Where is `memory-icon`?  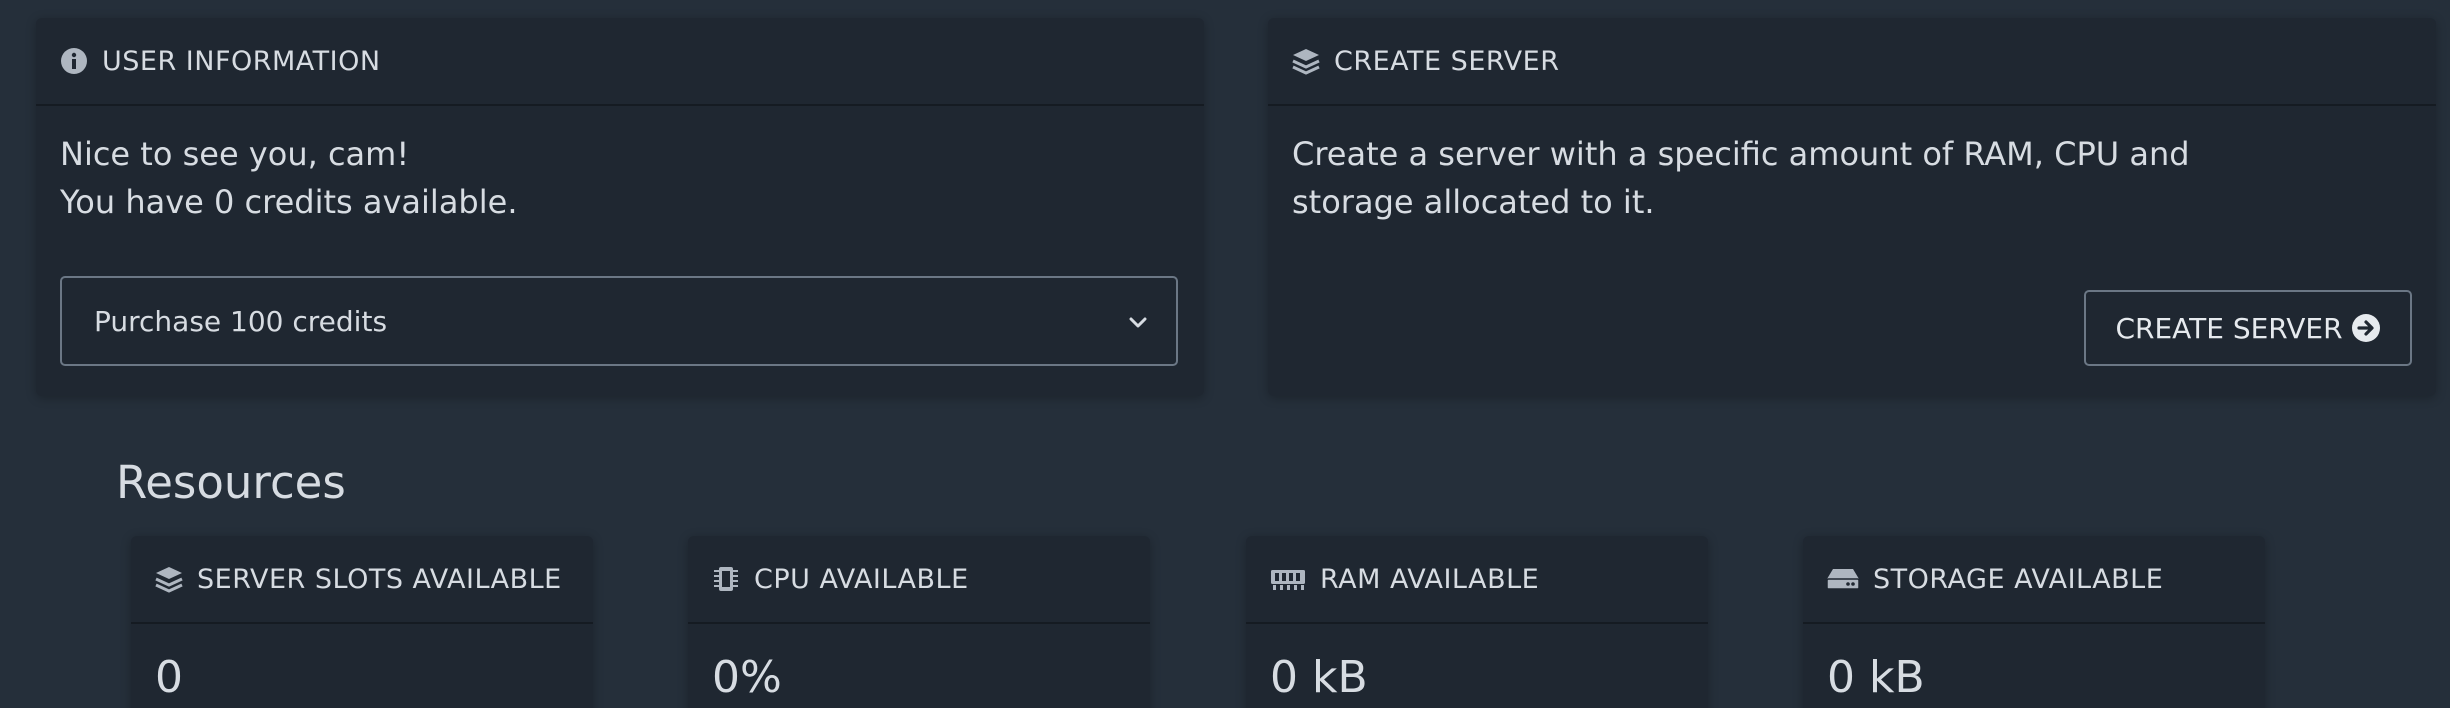 memory-icon is located at coordinates (1288, 579).